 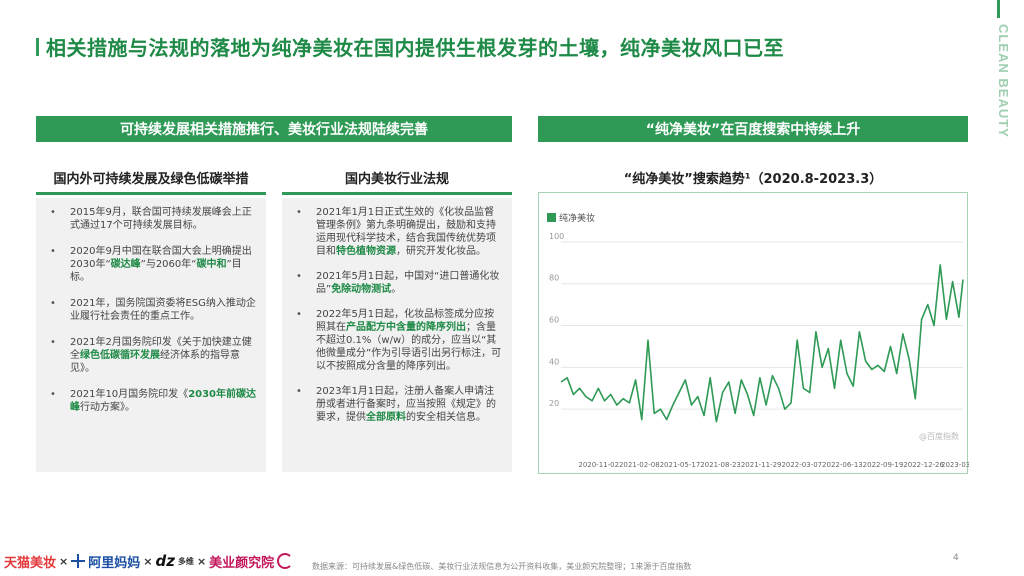 What do you see at coordinates (956, 558) in the screenshot?
I see `page-number: 4` at bounding box center [956, 558].